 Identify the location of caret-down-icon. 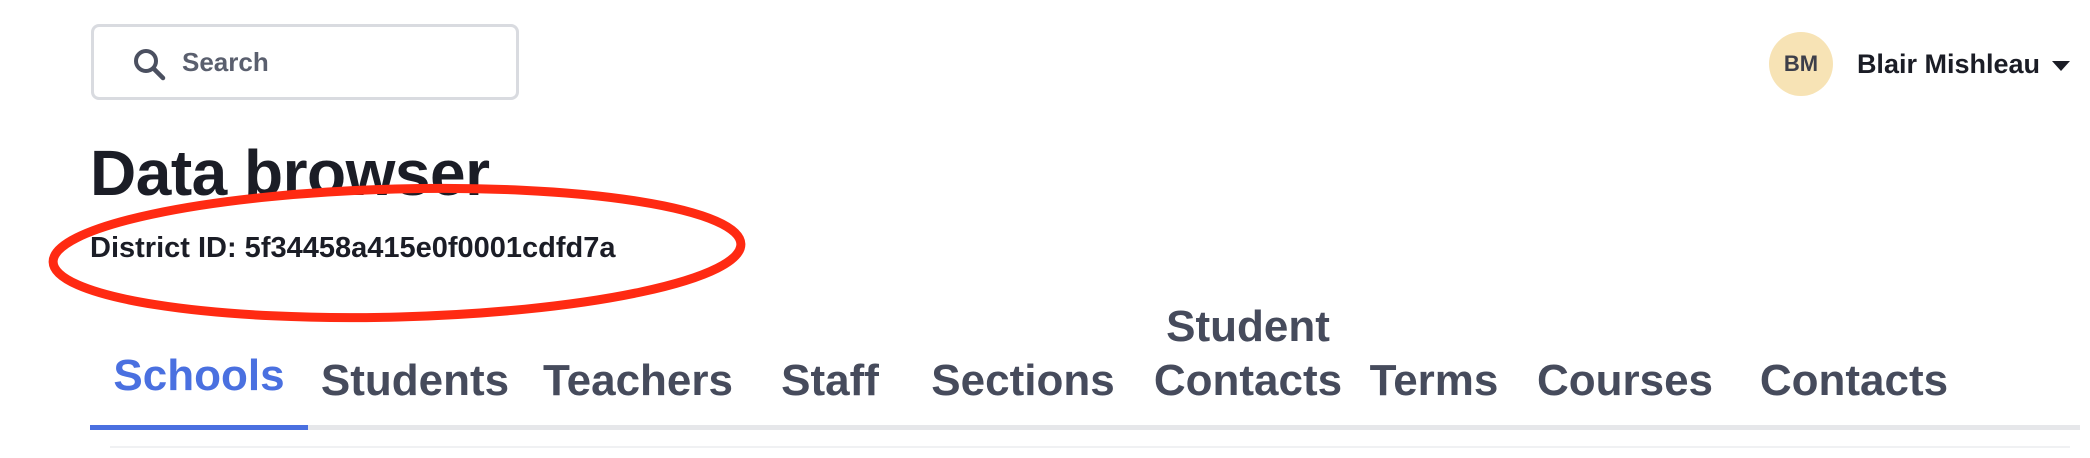
(2061, 66).